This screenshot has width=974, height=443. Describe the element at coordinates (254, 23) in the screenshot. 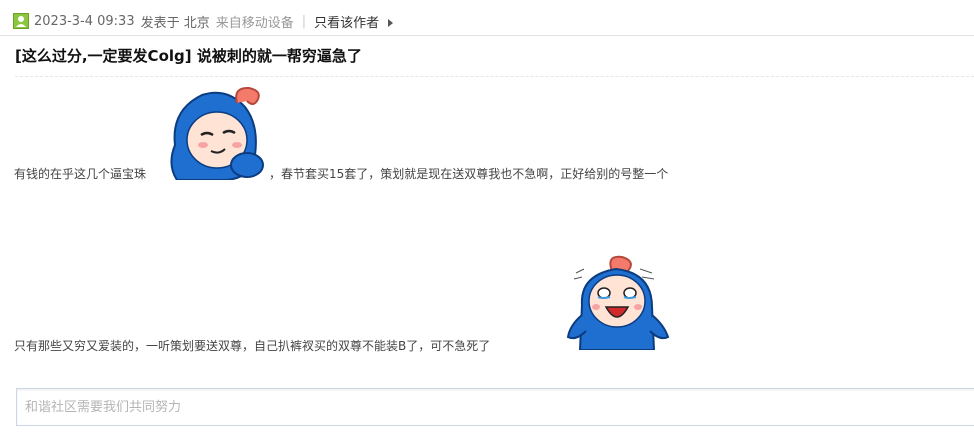

I see `post-device: 来自移动设备` at that location.